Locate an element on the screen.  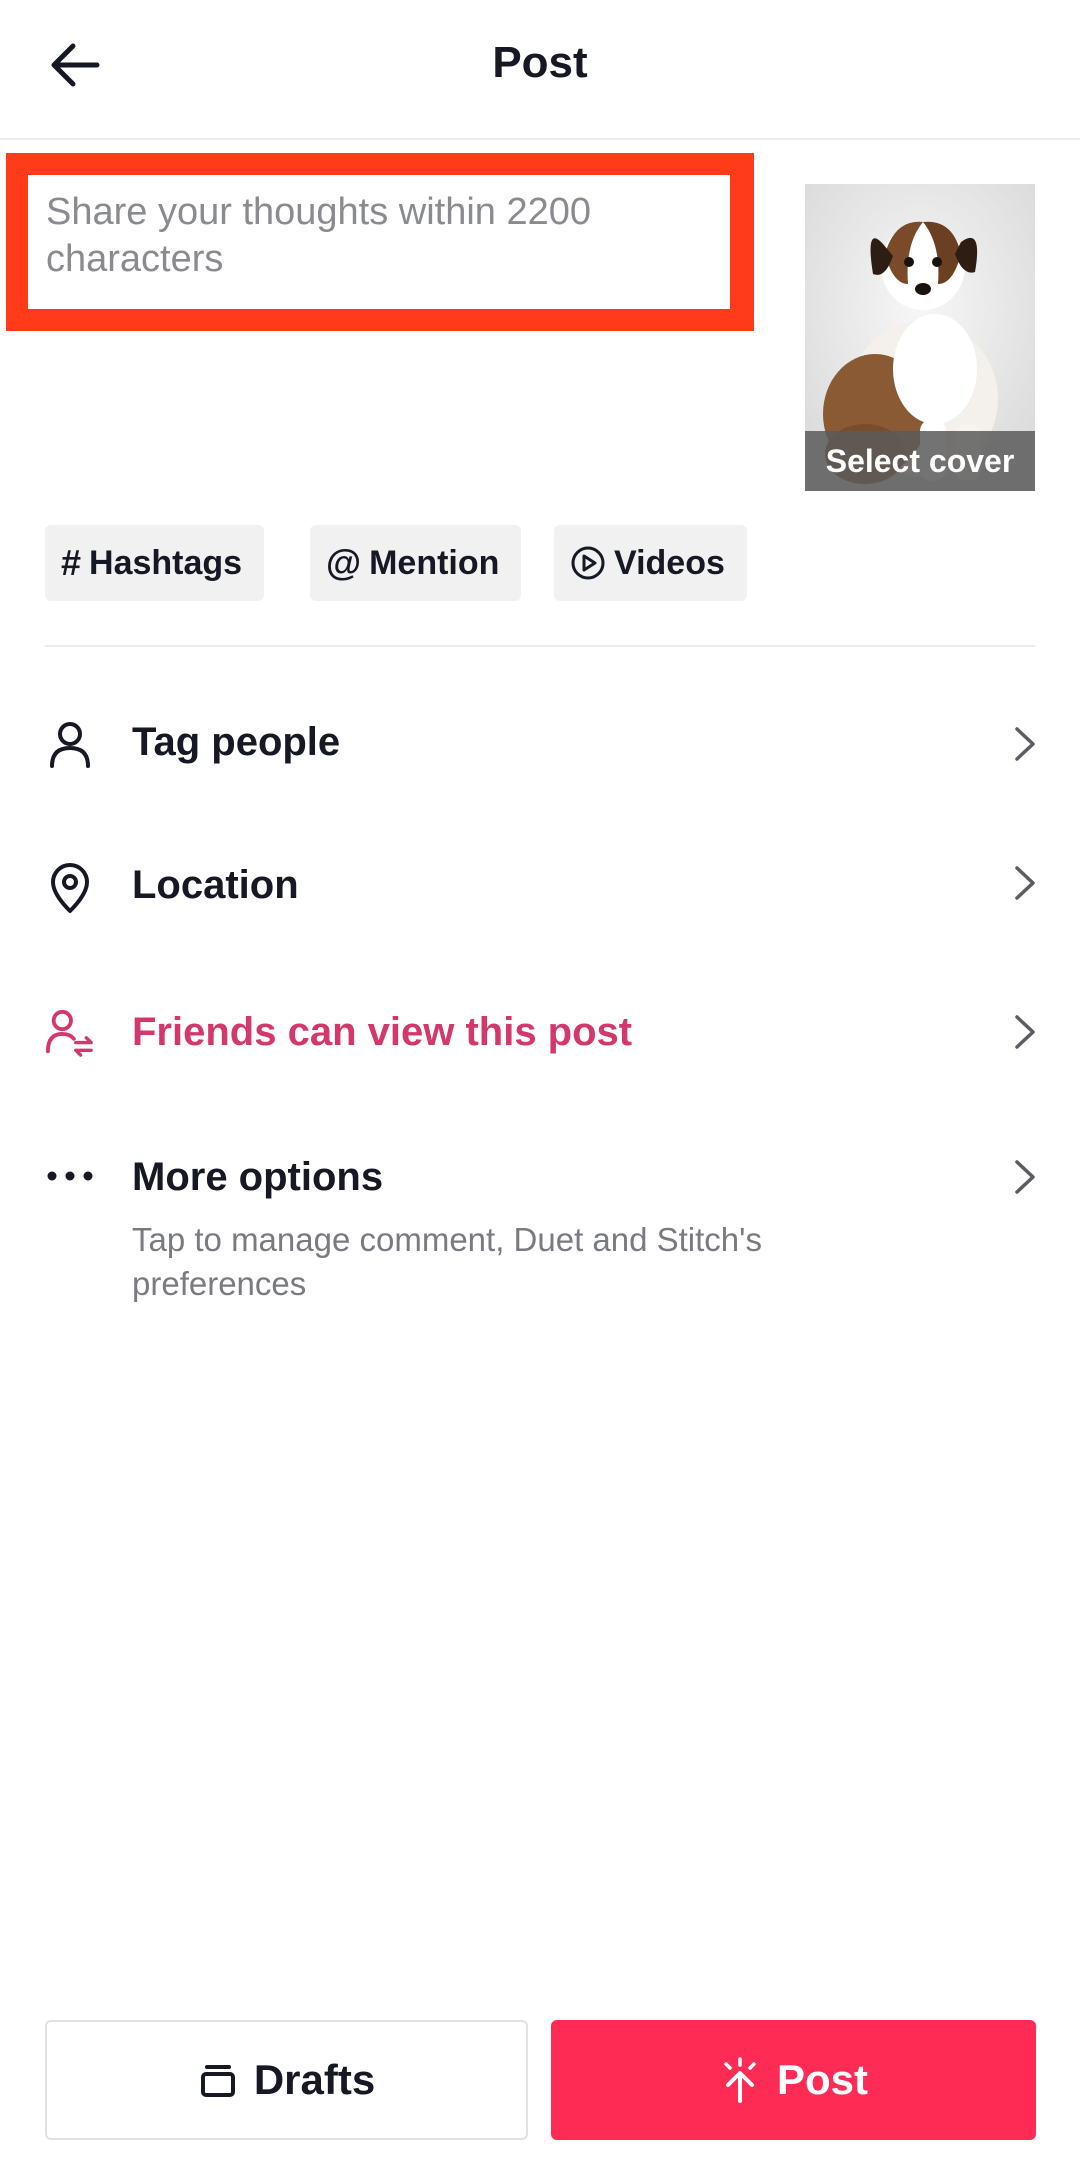
caption-input is located at coordinates (381, 242).